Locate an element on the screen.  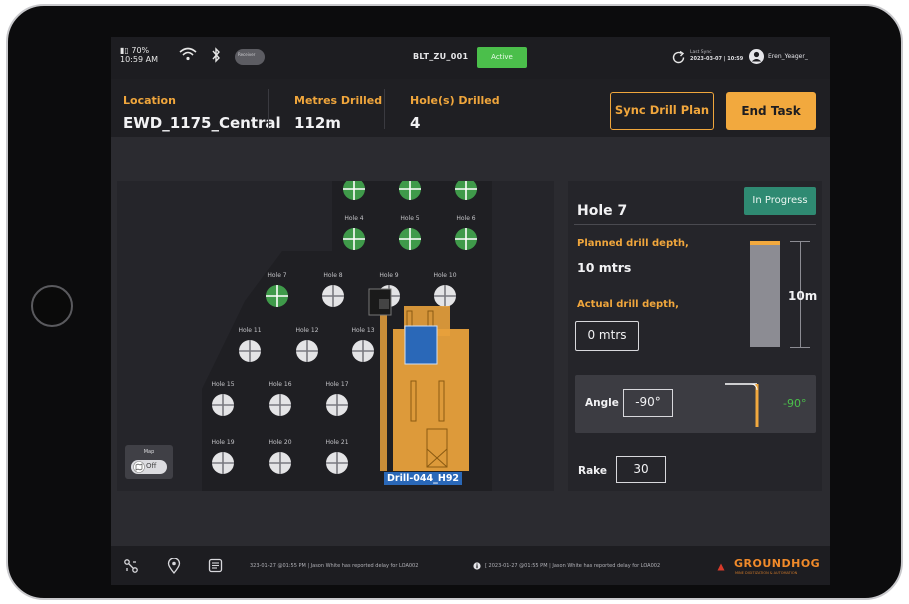
hole-label: Hole 12 is located at coordinates (307, 330).